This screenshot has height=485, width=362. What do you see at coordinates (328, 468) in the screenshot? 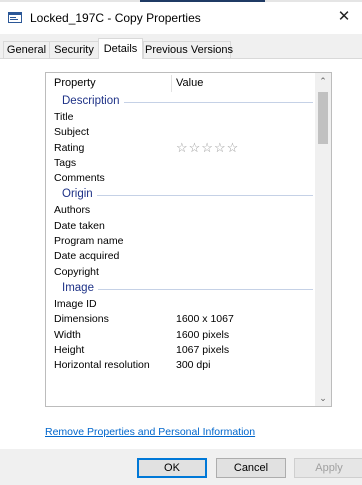
I see `apply-button: Apply` at bounding box center [328, 468].